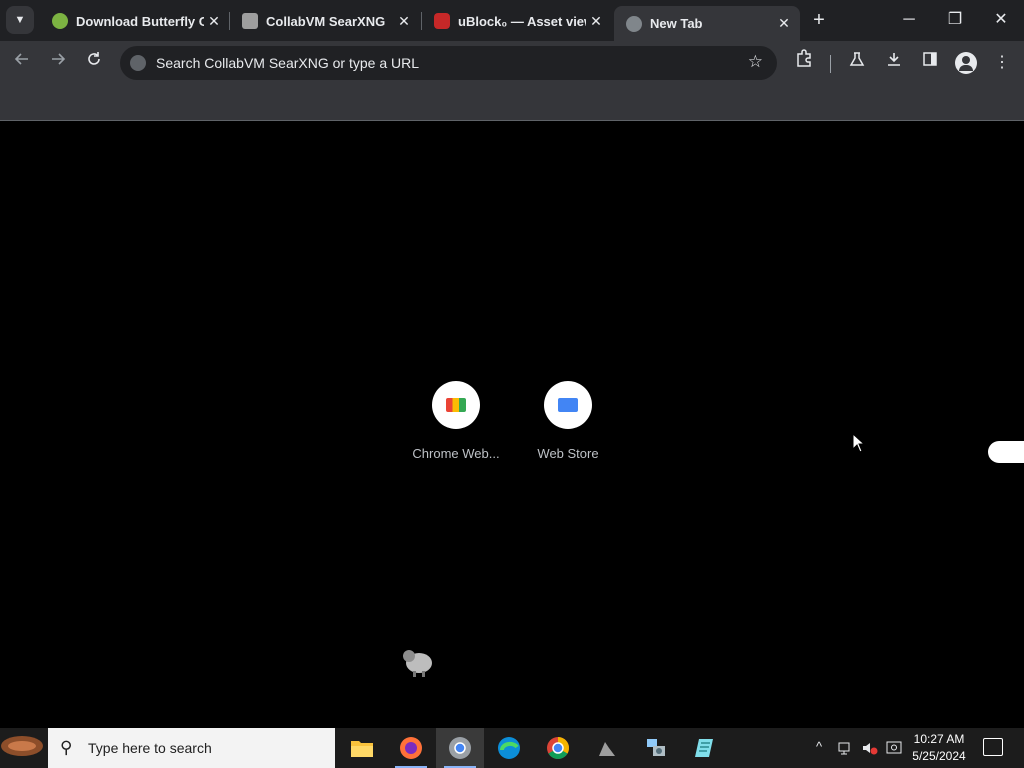 Image resolution: width=1024 pixels, height=768 pixels. What do you see at coordinates (819, 746) in the screenshot?
I see `tray-overflow-chevron-icon: ^` at bounding box center [819, 746].